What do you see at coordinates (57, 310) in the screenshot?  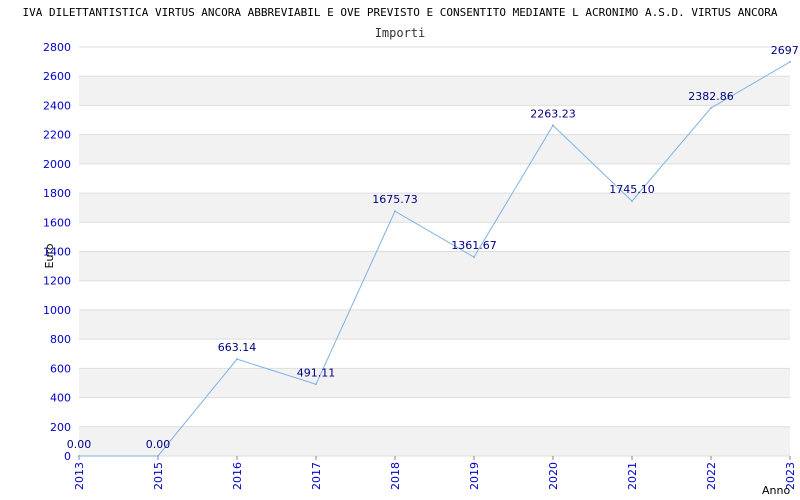 I see `y-tick-label: 1000` at bounding box center [57, 310].